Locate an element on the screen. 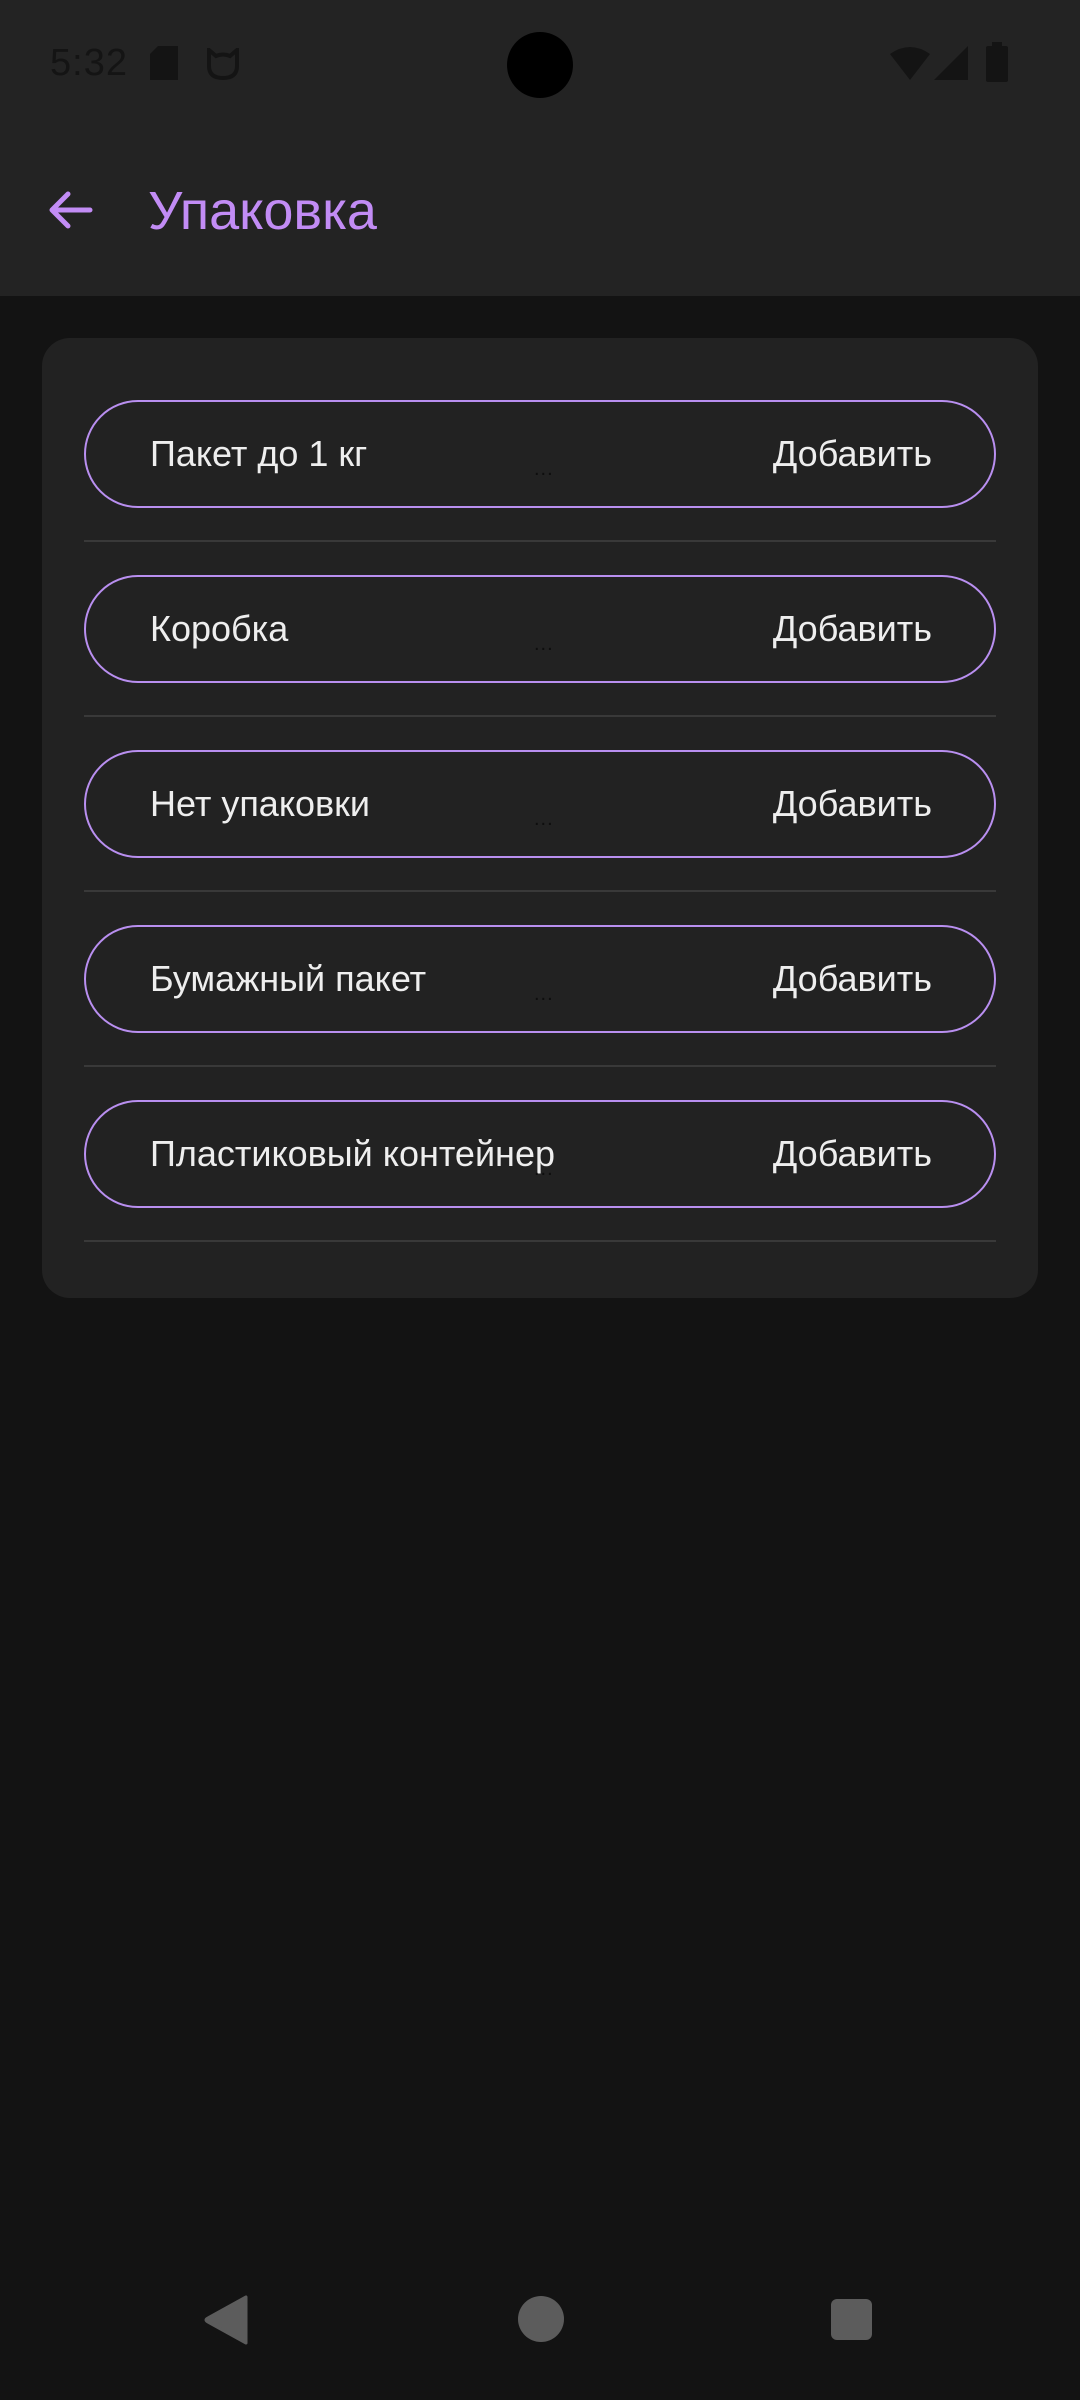 The width and height of the screenshot is (1080, 2400). packaging-option-button: Пластиковый контейнер ... Добавить is located at coordinates (540, 1154).